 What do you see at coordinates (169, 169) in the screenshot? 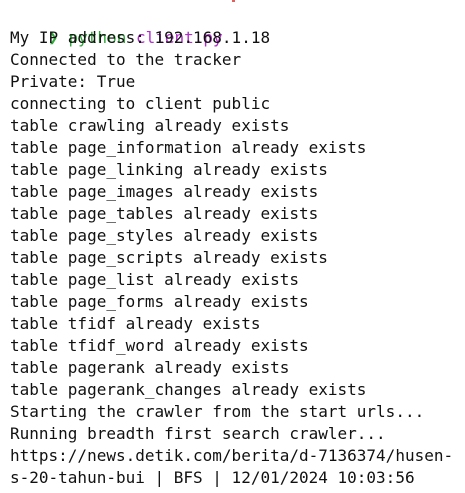
I see `output-line: table page_linking already exists` at bounding box center [169, 169].